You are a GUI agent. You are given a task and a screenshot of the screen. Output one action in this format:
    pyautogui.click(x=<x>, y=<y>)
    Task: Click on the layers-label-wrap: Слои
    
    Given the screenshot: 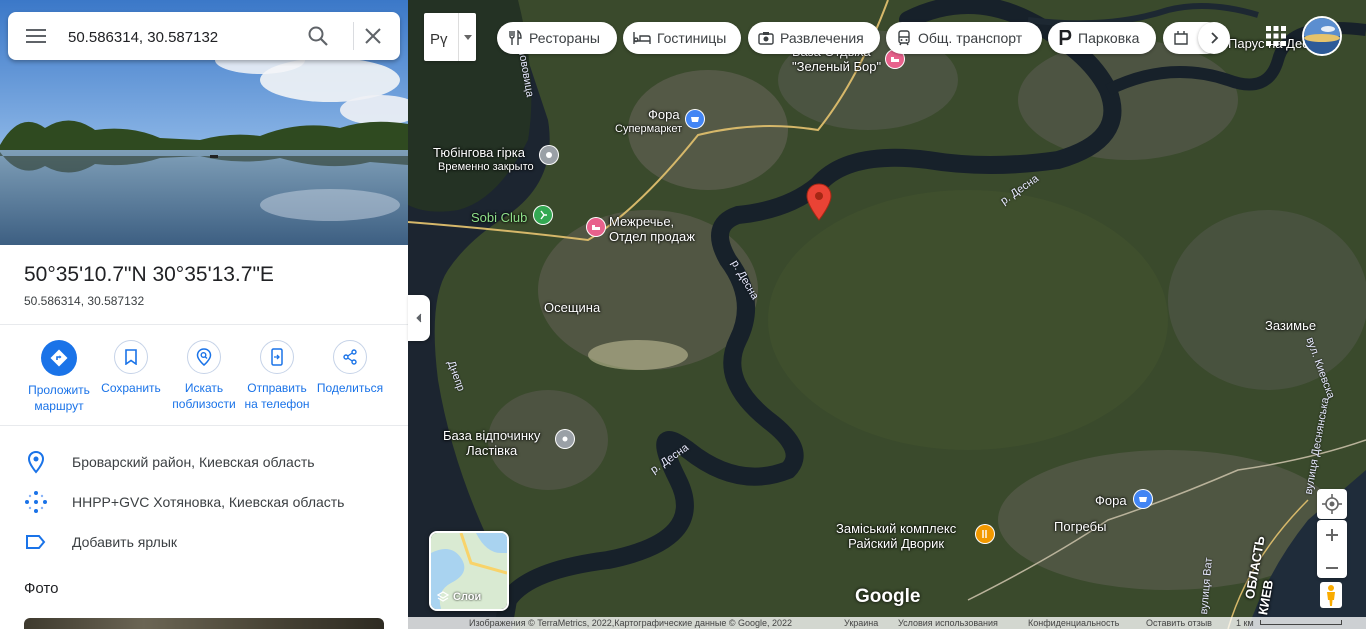 What is the action you would take?
    pyautogui.click(x=459, y=597)
    